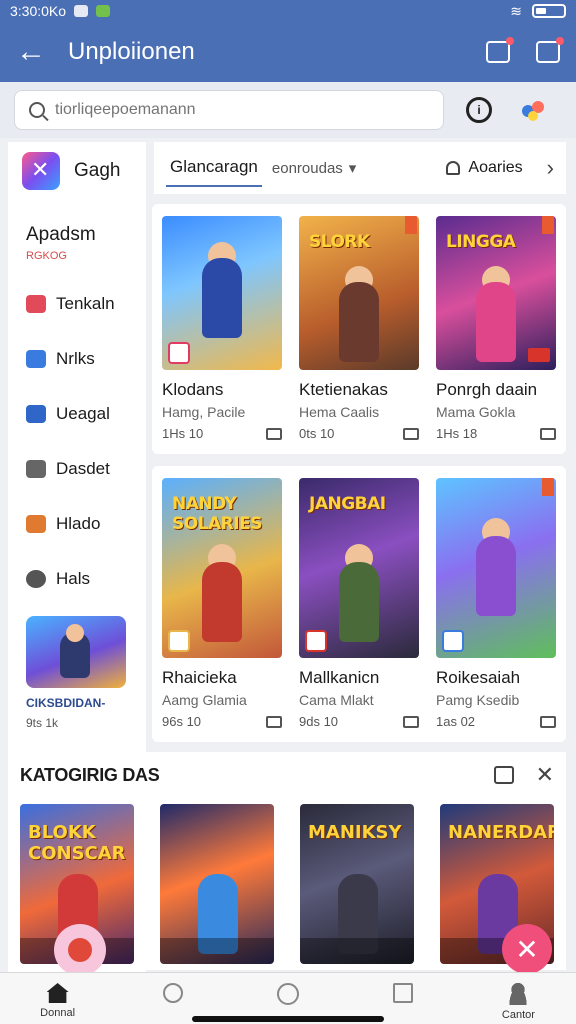 Image resolution: width=576 pixels, height=1024 pixels. Describe the element at coordinates (42, 723) in the screenshot. I see `promo-meta: 9ts 1k` at that location.